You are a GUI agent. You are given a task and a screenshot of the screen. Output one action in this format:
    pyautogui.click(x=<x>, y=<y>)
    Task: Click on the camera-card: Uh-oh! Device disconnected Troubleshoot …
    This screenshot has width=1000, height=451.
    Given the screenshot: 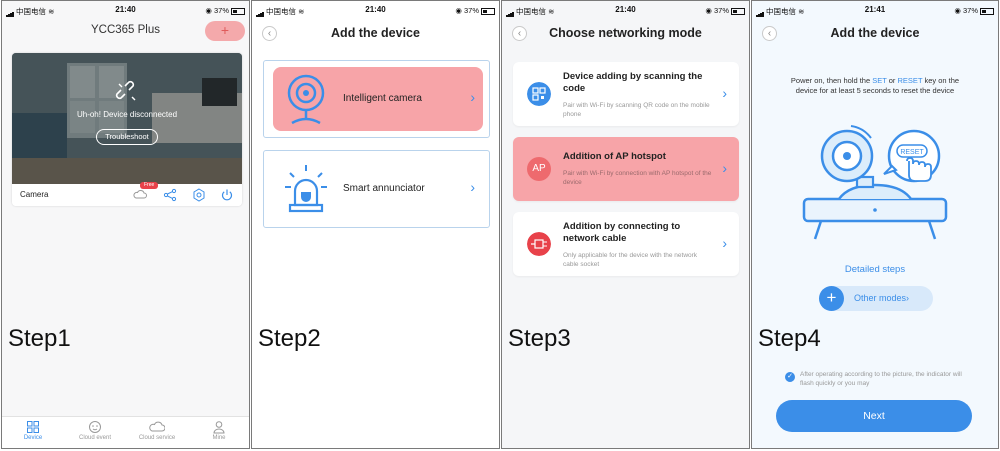 What is the action you would take?
    pyautogui.click(x=127, y=129)
    